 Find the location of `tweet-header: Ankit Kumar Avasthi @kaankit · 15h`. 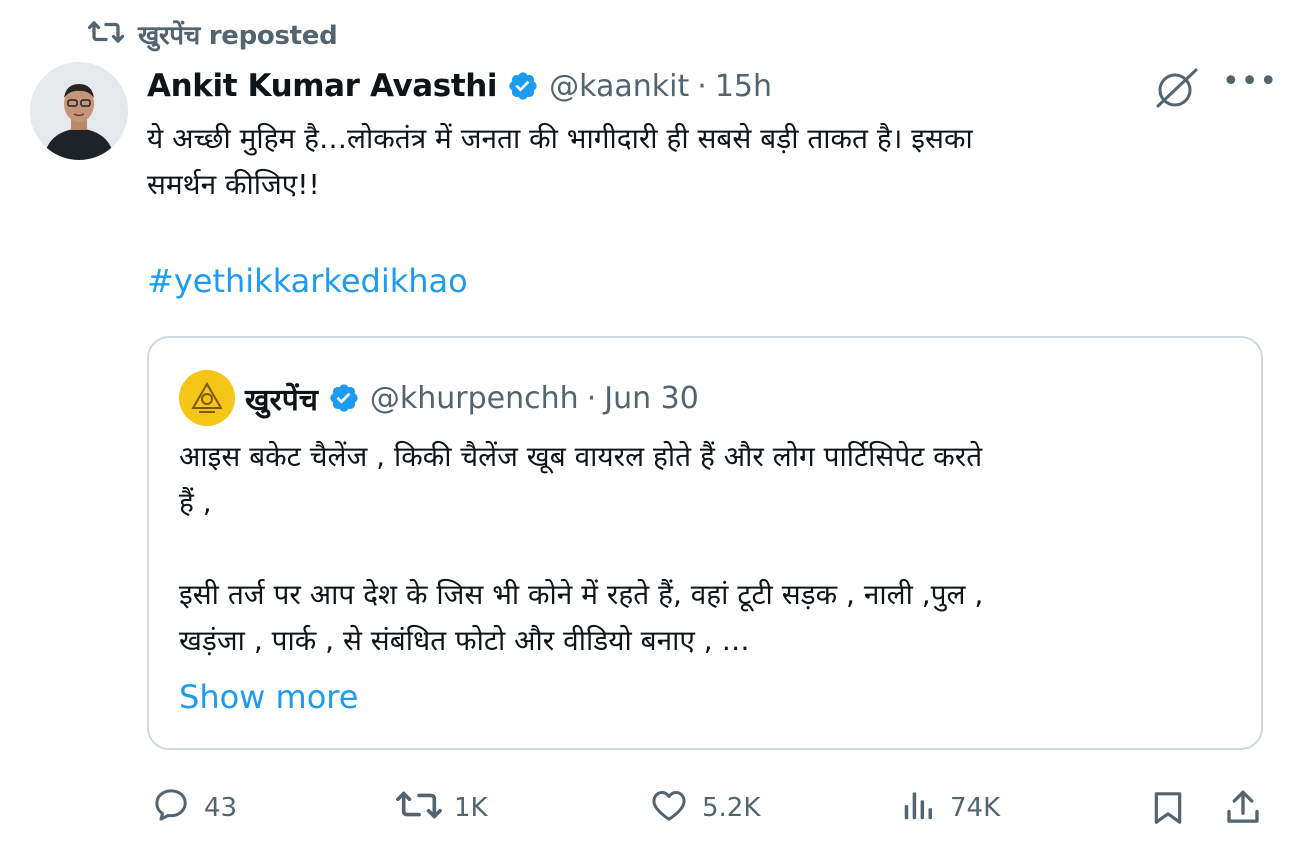

tweet-header: Ankit Kumar Avasthi @kaankit · 15h is located at coordinates (459, 86).